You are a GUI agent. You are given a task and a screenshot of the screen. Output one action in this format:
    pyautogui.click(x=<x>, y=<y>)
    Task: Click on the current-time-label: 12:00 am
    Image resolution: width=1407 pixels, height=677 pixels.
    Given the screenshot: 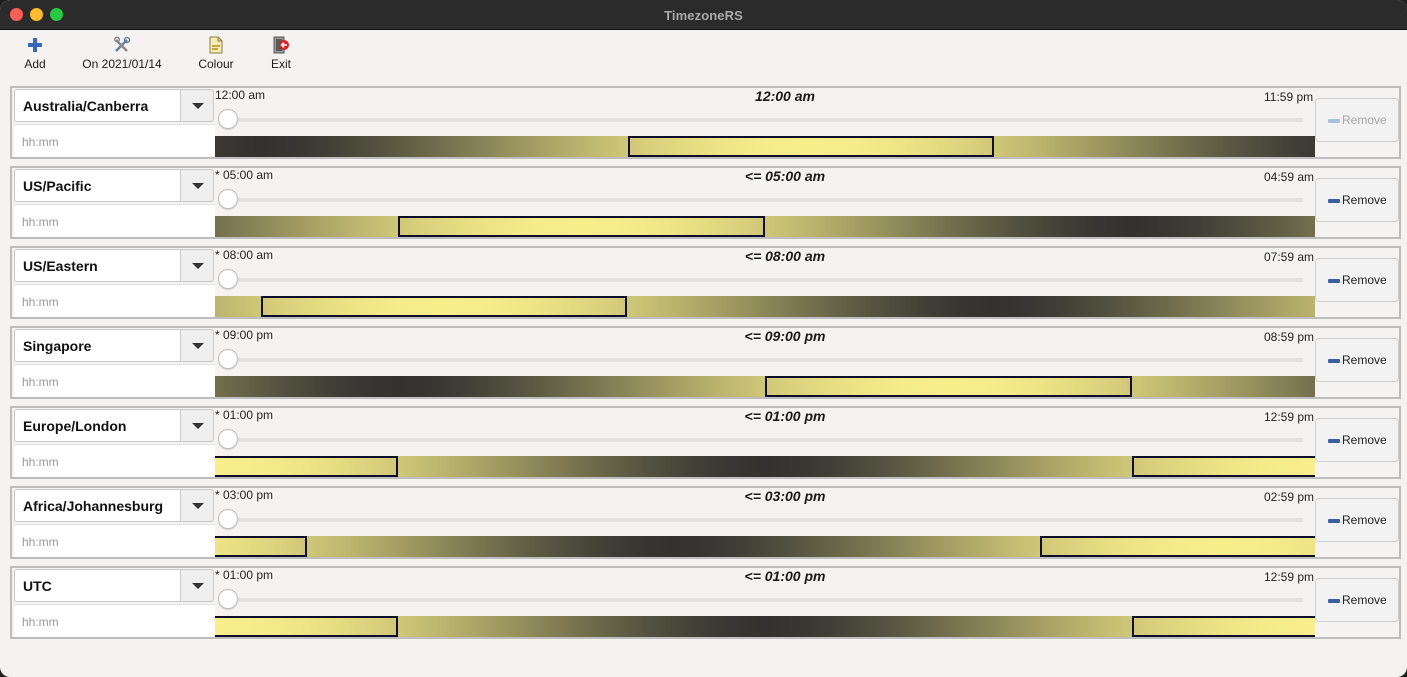 What is the action you would take?
    pyautogui.click(x=785, y=96)
    